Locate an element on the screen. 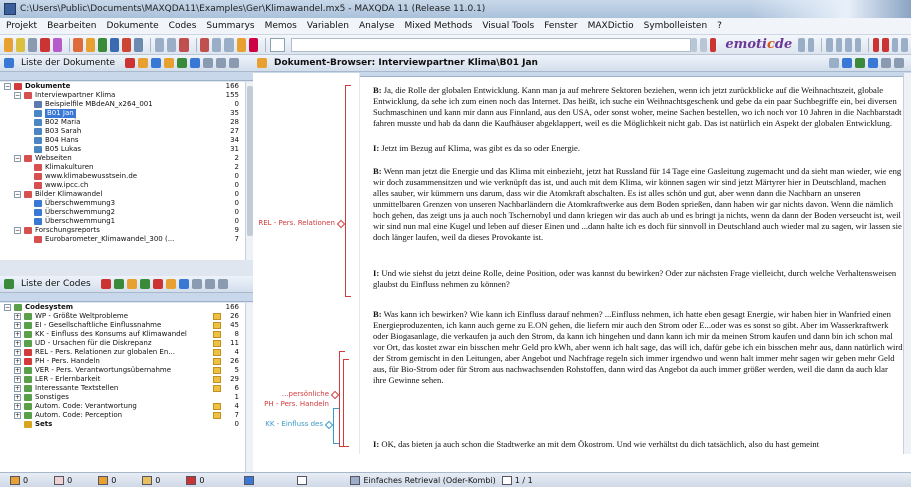 The width and height of the screenshot is (911, 487). menu-item-maxdictio: MAXDictio is located at coordinates (611, 26).